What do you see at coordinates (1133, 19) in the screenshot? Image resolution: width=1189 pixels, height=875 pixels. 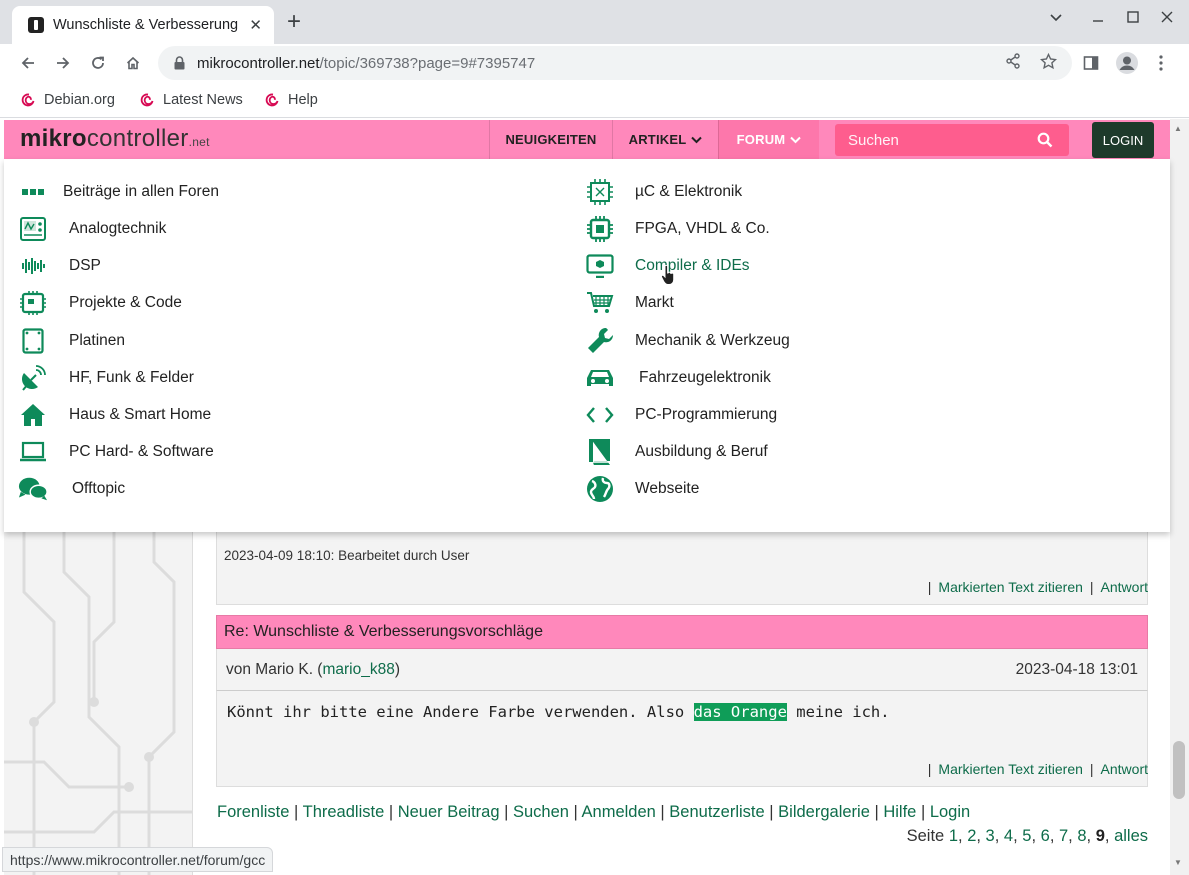 I see `maximize-window-icon` at bounding box center [1133, 19].